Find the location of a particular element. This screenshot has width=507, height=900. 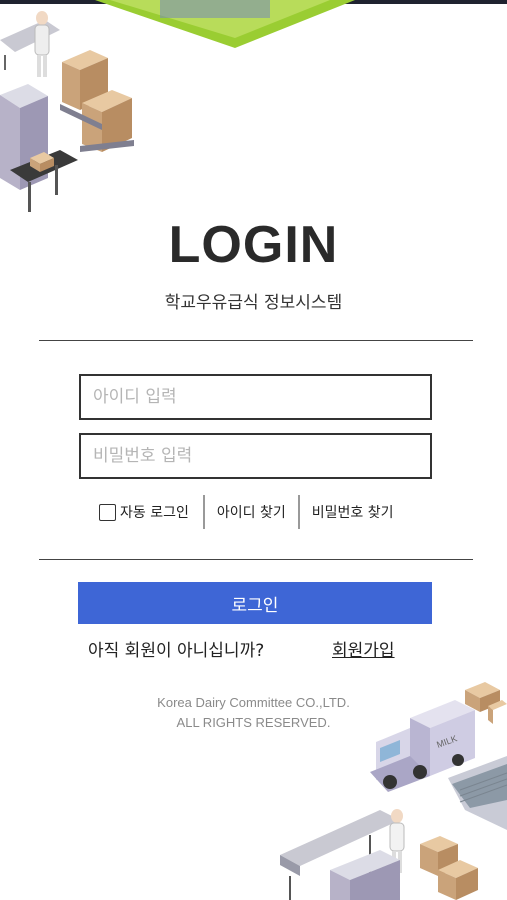

signup-row: 아직 회원이 아니십니까? 회원가입 is located at coordinates (253, 648).